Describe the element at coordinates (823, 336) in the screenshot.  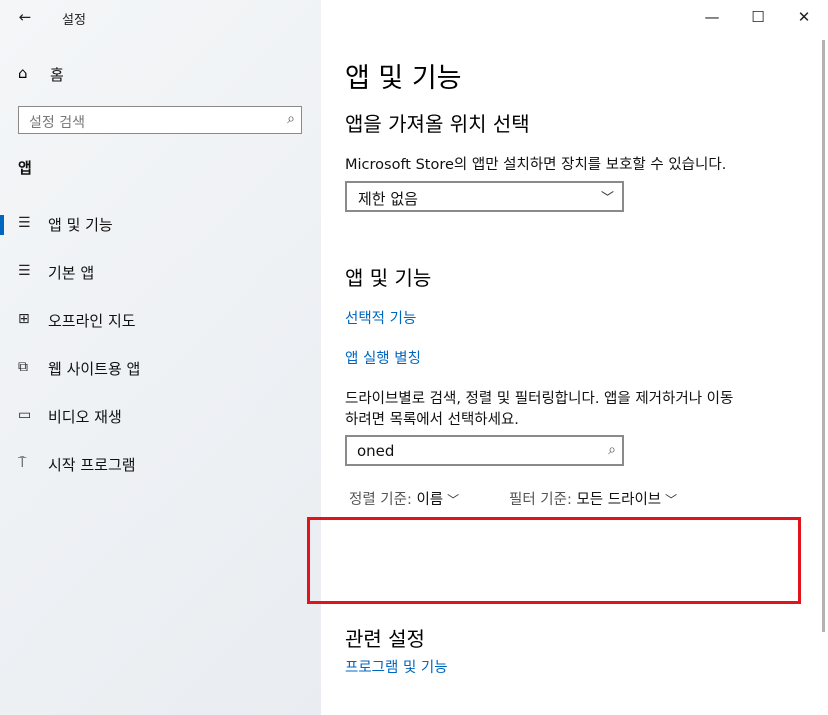
I see `scrollbar` at that location.